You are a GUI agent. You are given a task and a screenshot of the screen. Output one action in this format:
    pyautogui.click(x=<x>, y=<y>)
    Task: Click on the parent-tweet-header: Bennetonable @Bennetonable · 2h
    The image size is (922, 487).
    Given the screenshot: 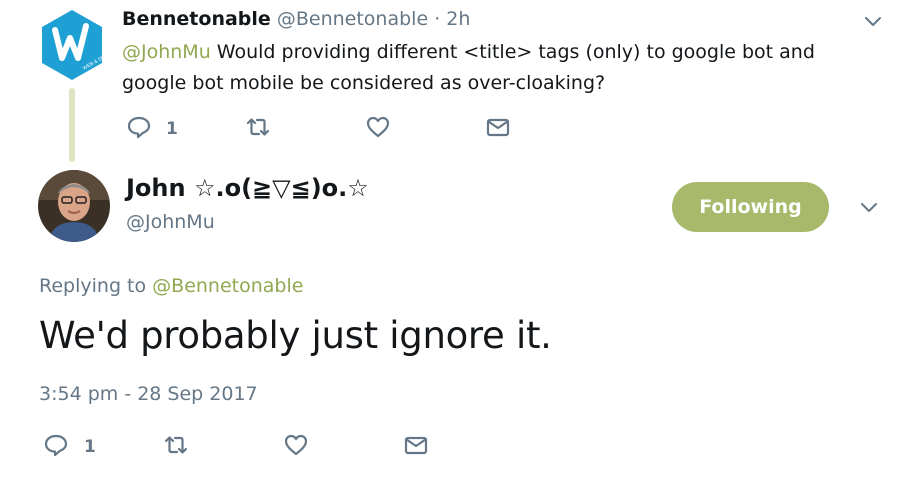 What is the action you would take?
    pyautogui.click(x=296, y=19)
    